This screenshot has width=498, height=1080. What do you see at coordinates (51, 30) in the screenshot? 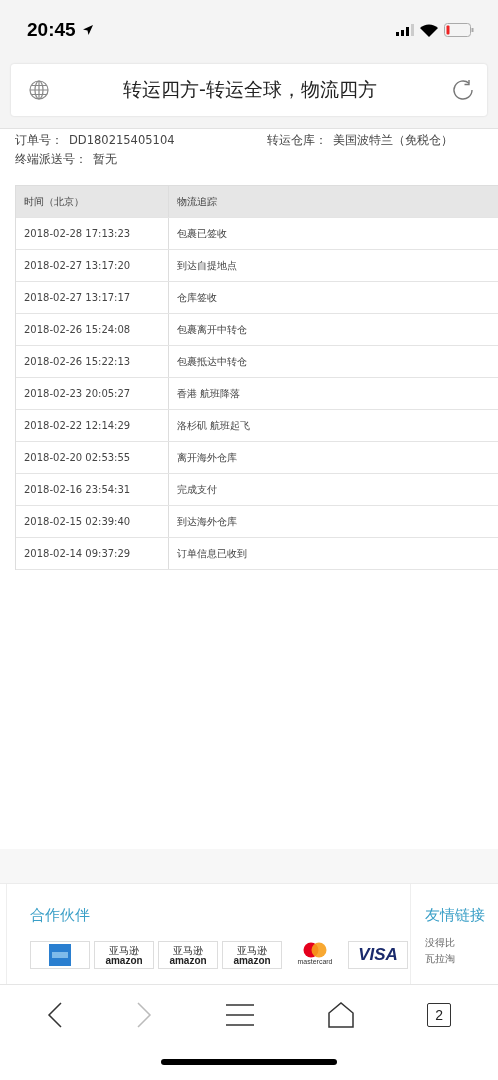
I see `clock-time: 20:45` at bounding box center [51, 30].